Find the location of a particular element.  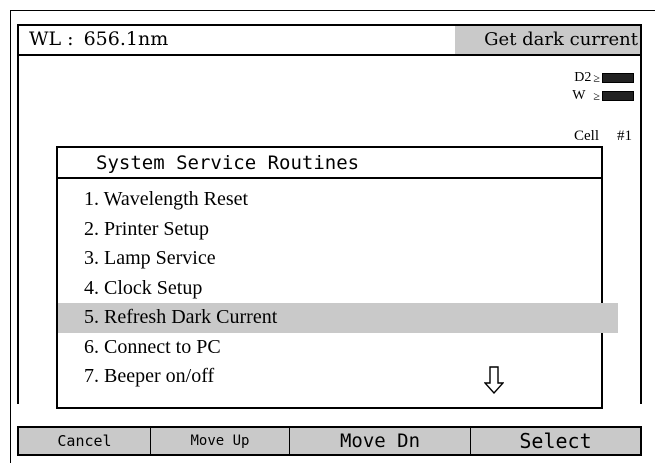

lamp-indicator-w: W ≥ is located at coordinates (603, 96).